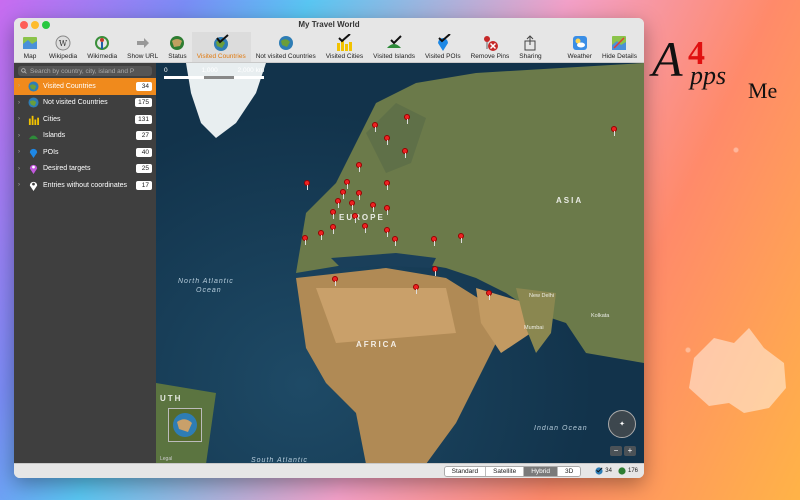 This screenshot has height=500, width=800. I want to click on toolbar-status-button: Status, so click(177, 47).